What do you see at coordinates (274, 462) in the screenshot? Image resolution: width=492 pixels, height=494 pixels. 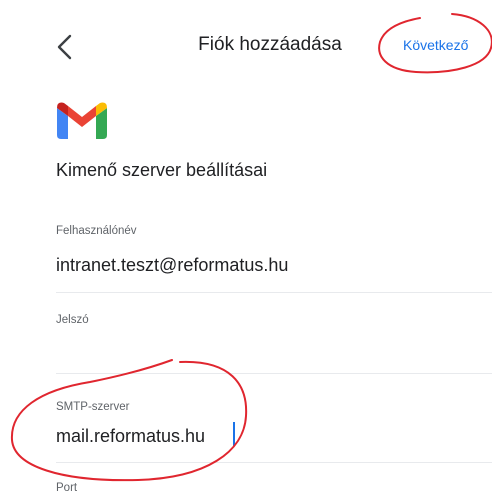 I see `smtp-server-divider` at bounding box center [274, 462].